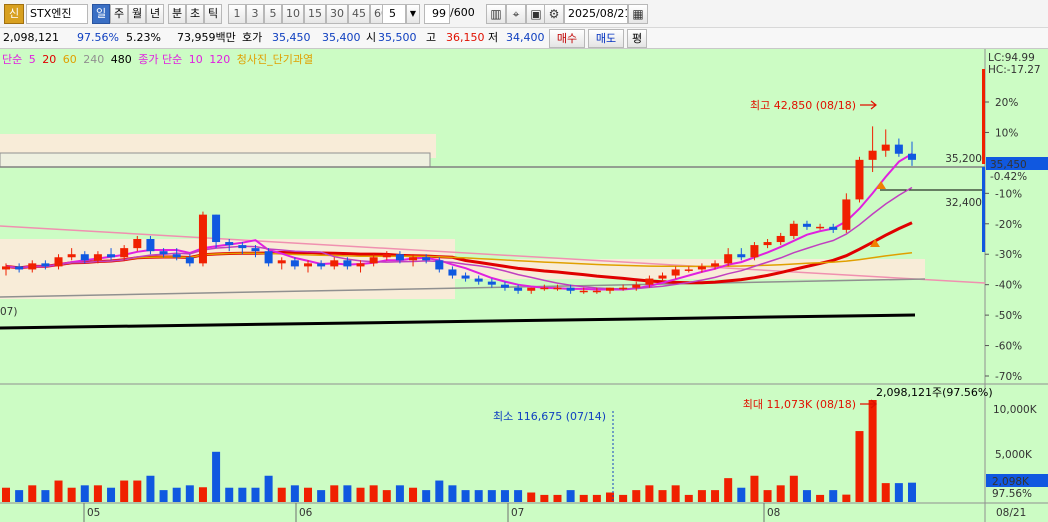  Describe the element at coordinates (1014, 70) in the screenshot. I see `hc-label: HC:-17.27` at that location.